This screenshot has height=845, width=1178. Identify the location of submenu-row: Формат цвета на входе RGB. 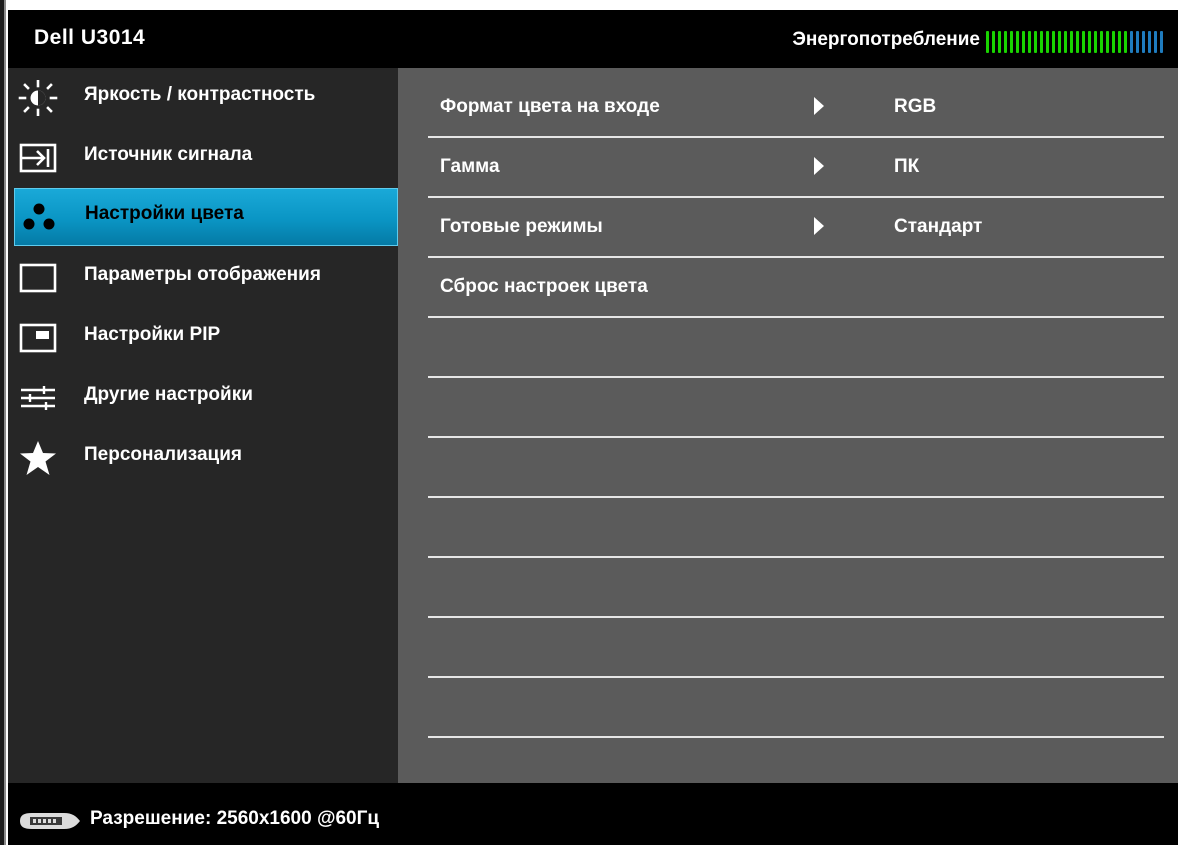
(796, 107).